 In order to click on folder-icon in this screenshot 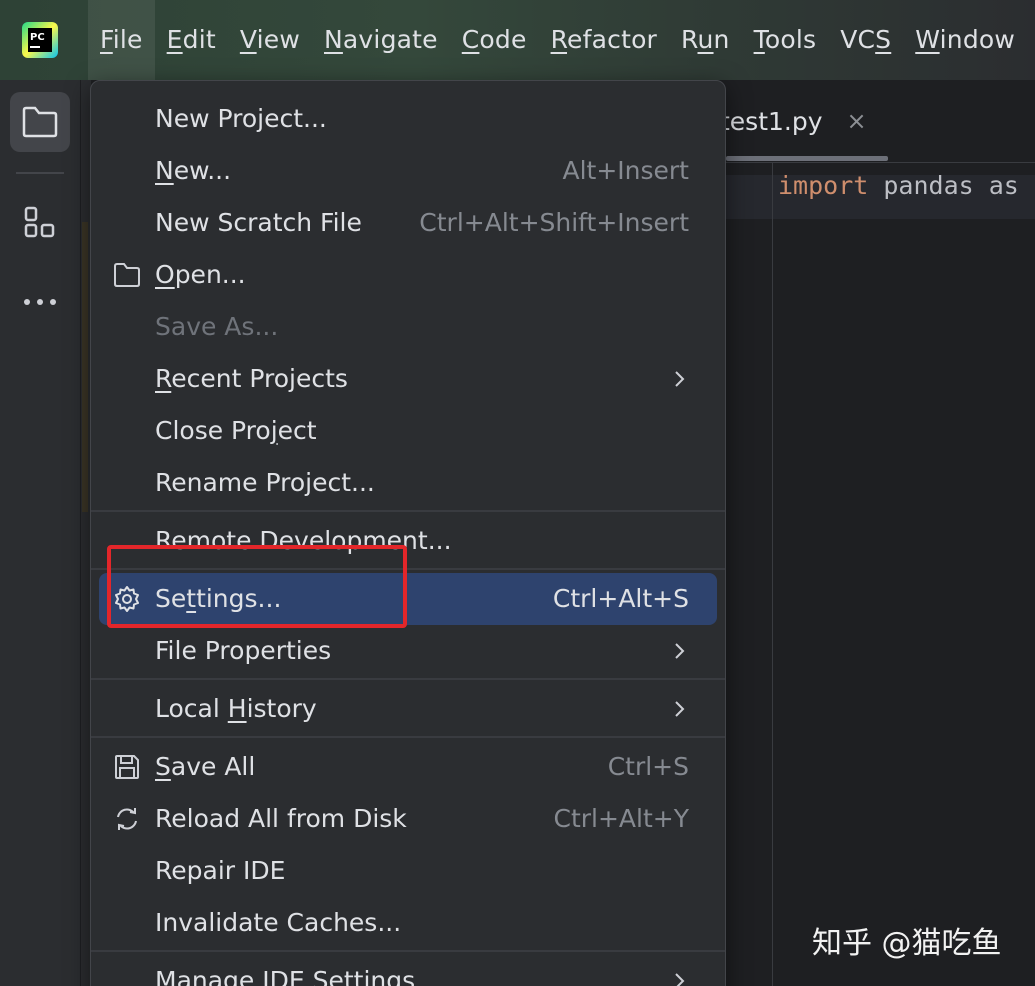, I will do `click(40, 122)`.